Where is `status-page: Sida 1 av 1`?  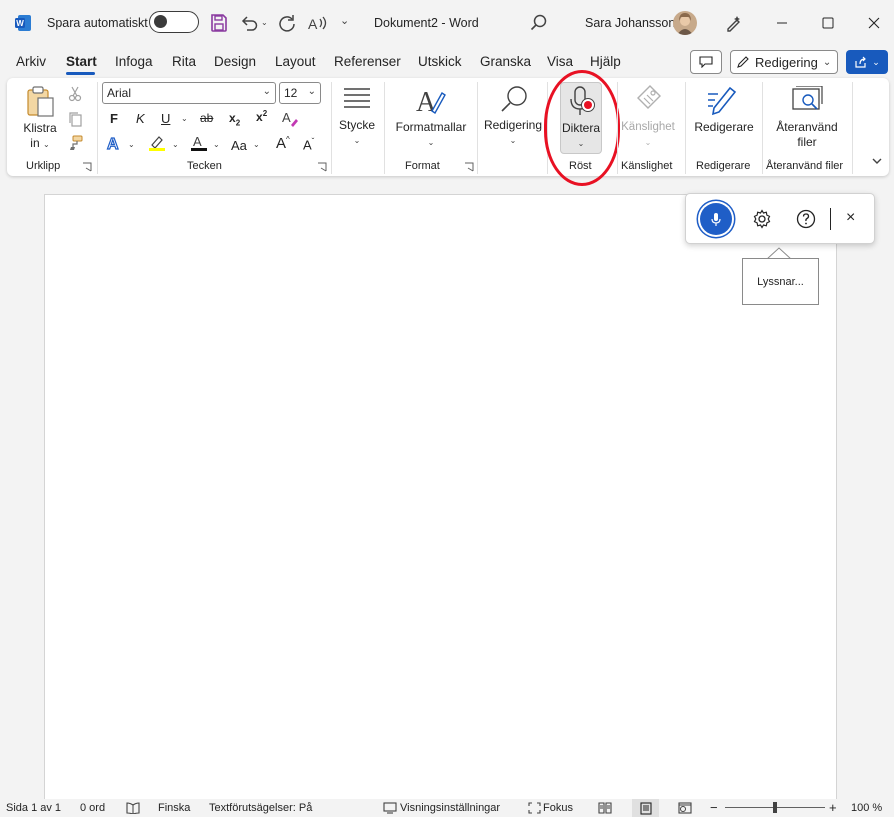 status-page: Sida 1 av 1 is located at coordinates (33, 808).